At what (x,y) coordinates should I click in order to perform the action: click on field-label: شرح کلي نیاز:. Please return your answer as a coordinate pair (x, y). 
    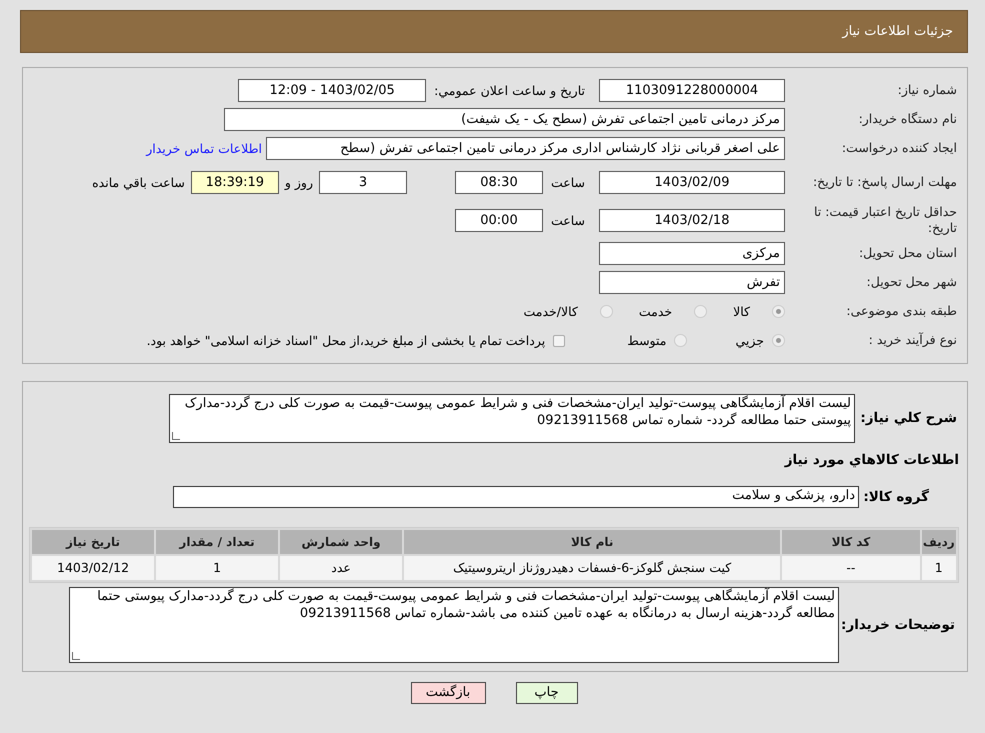
    Looking at the image, I should click on (908, 418).